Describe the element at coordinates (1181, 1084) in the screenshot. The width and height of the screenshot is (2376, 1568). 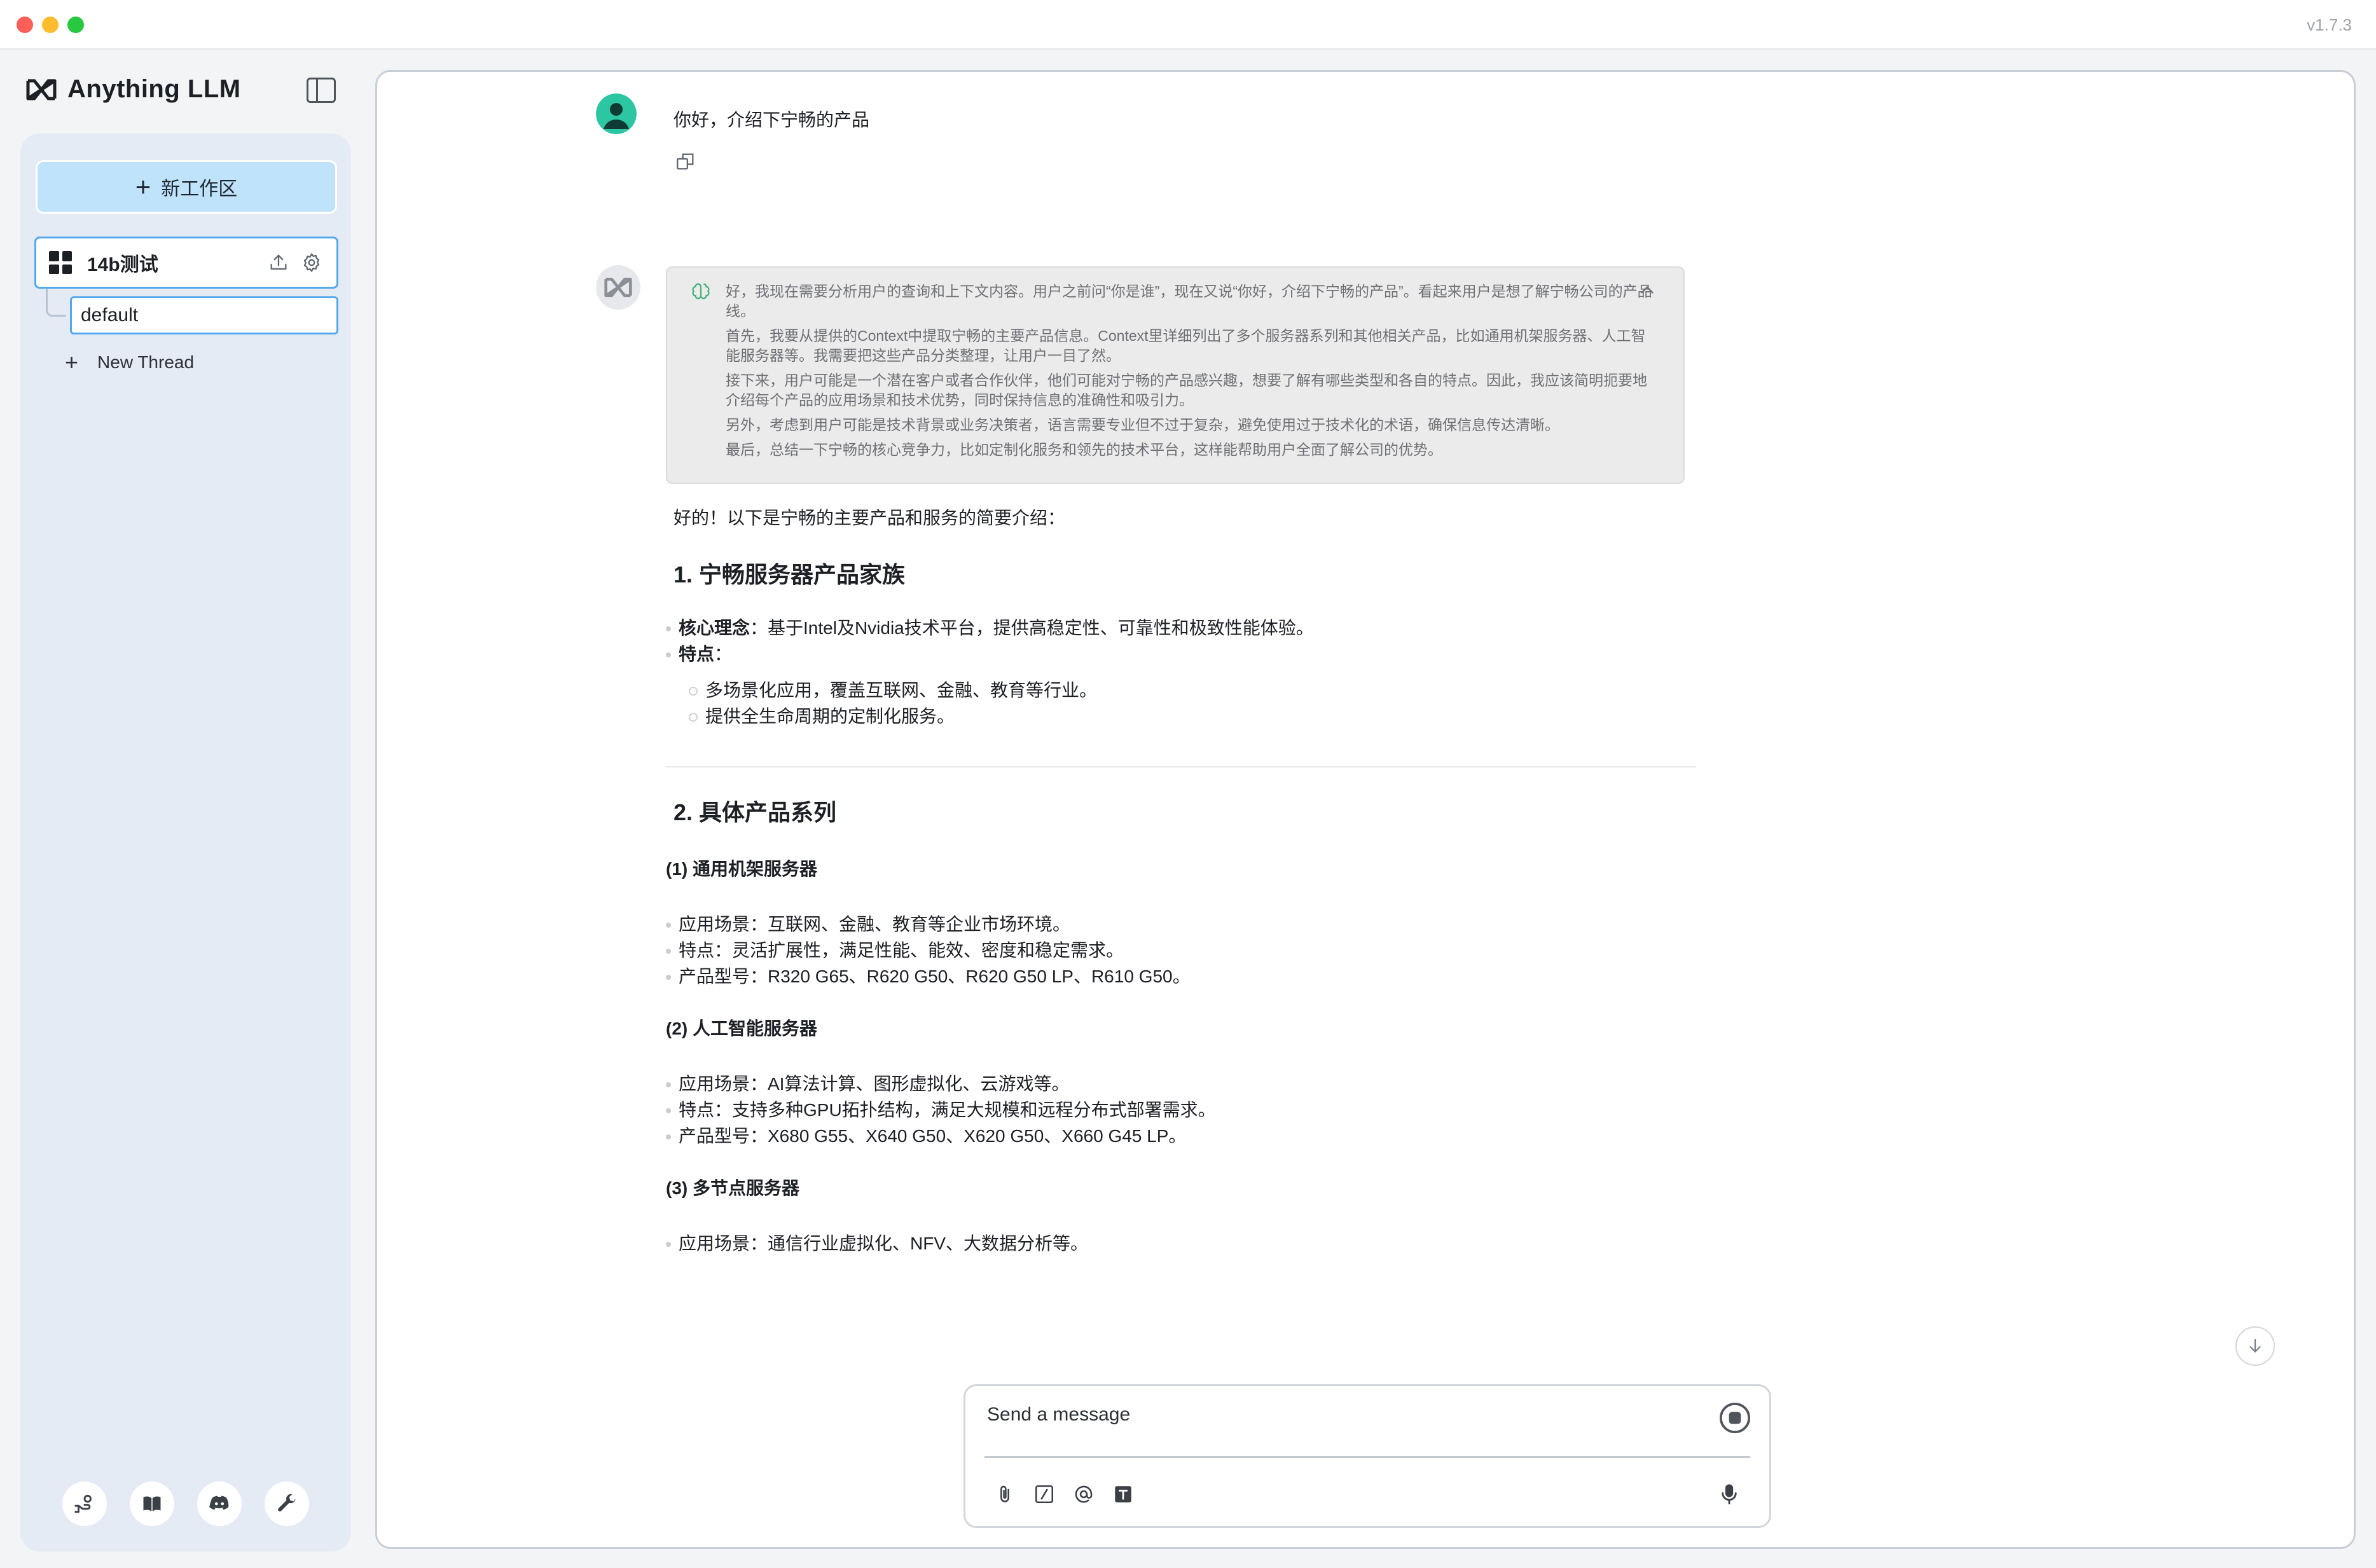
I see `list-item: 应用场景：AI算法计算、图形虚拟化、云游戏等。` at that location.